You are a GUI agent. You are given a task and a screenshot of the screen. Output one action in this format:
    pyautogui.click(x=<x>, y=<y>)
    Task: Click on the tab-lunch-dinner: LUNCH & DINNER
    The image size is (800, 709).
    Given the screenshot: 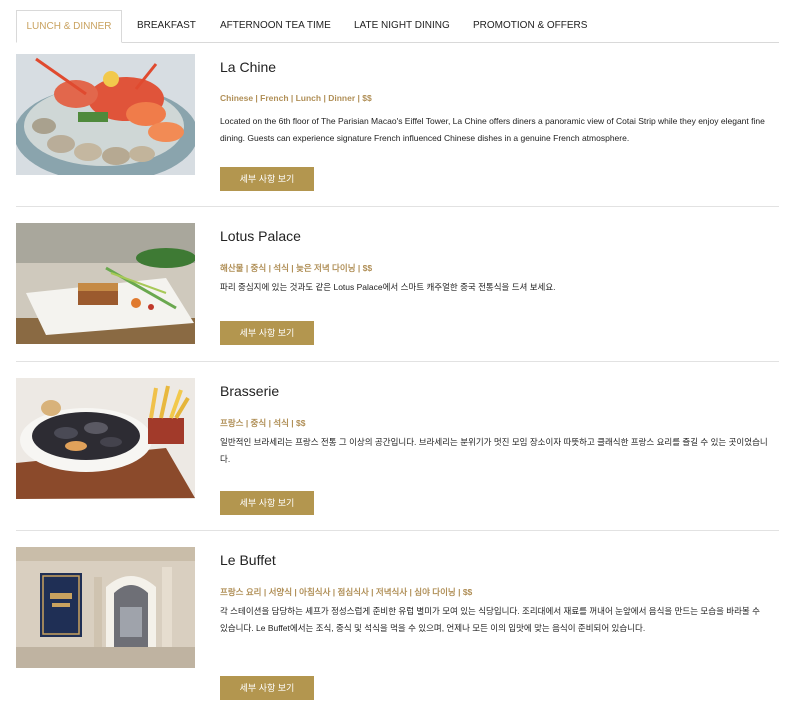 What is the action you would take?
    pyautogui.click(x=69, y=26)
    